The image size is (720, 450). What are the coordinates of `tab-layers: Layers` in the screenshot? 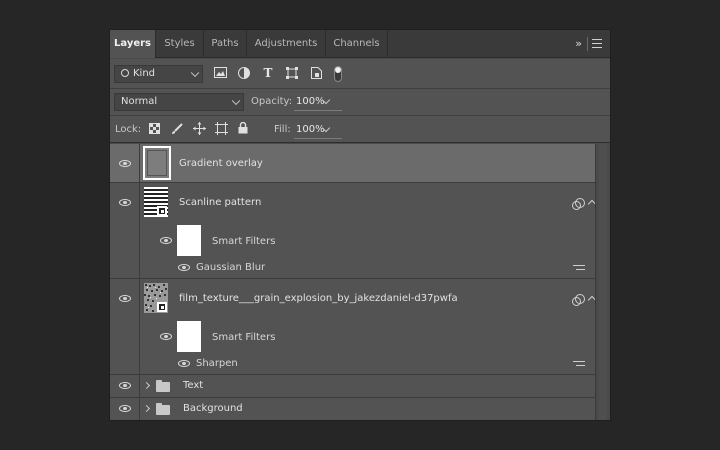 It's located at (133, 44).